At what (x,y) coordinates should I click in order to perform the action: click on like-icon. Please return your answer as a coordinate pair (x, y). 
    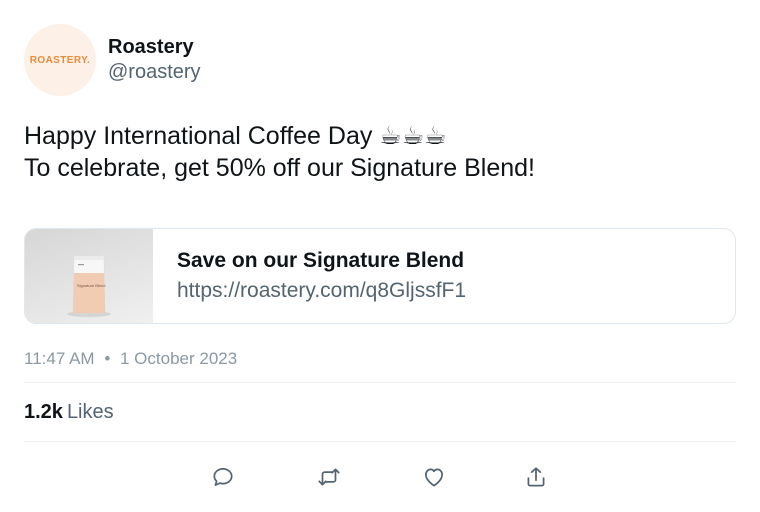
    Looking at the image, I should click on (434, 477).